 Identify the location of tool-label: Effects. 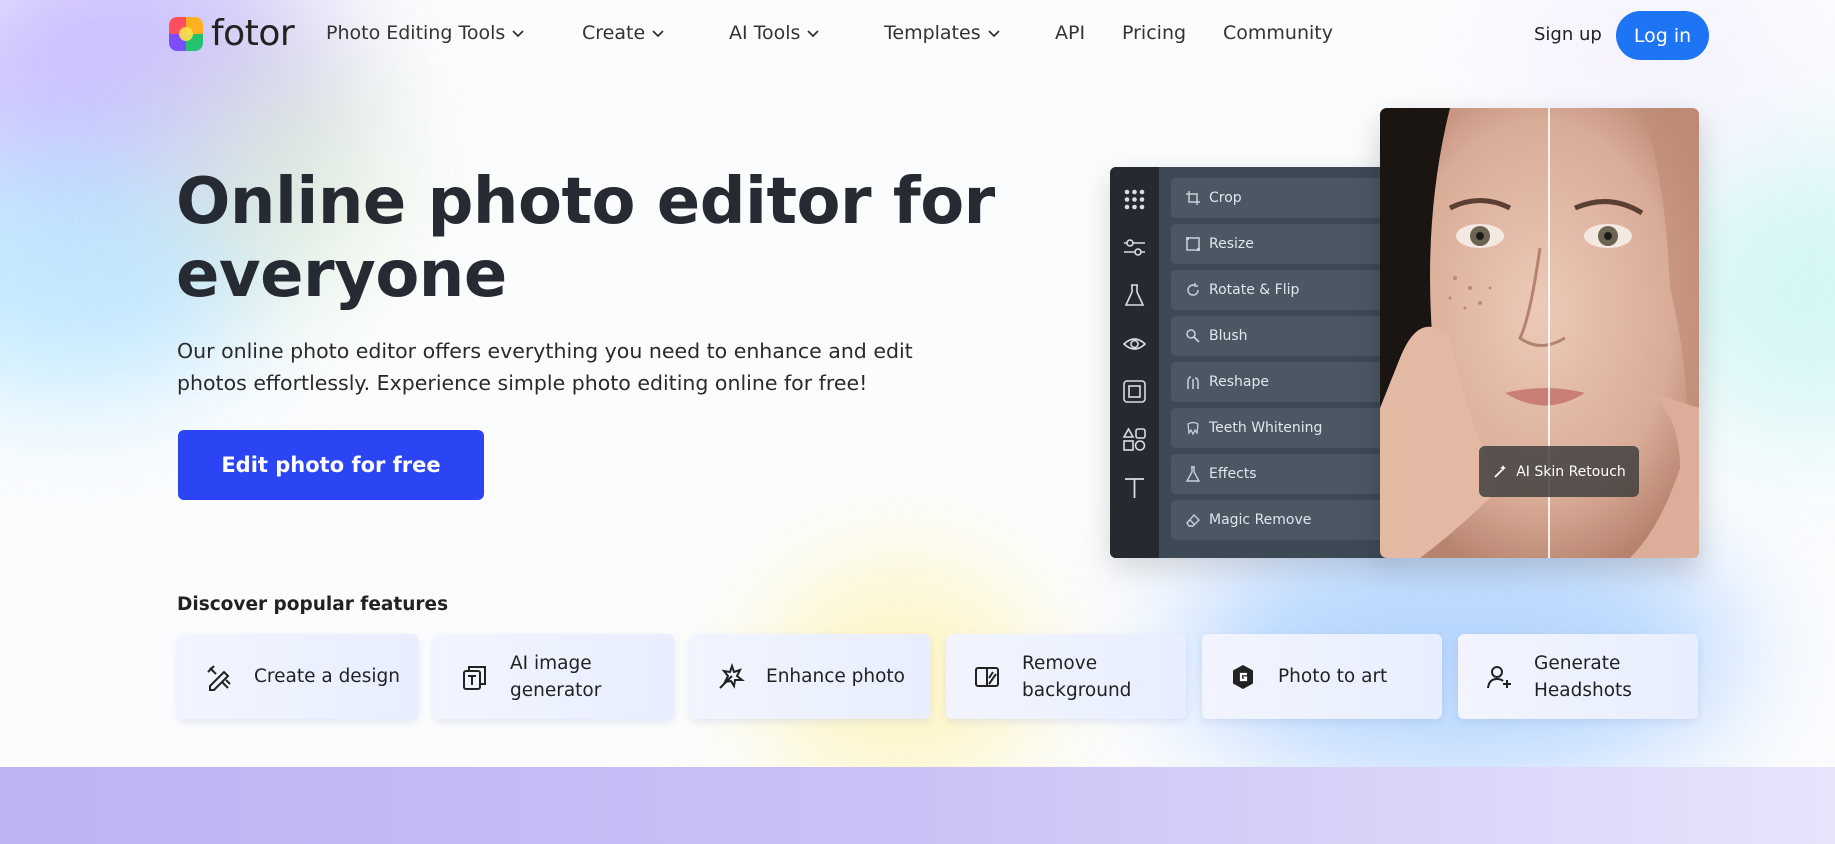
(1233, 474).